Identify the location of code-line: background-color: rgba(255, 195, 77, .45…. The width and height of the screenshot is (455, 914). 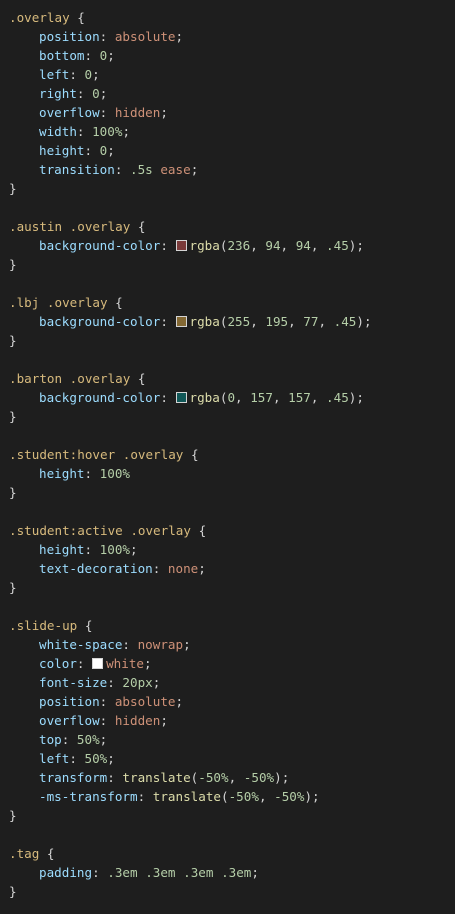
(227, 321).